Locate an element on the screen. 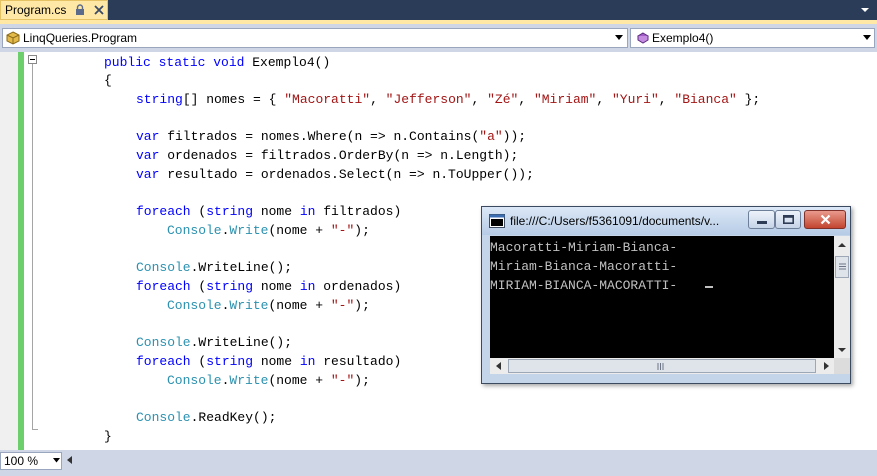  horizontal-scrollbar is located at coordinates (662, 366).